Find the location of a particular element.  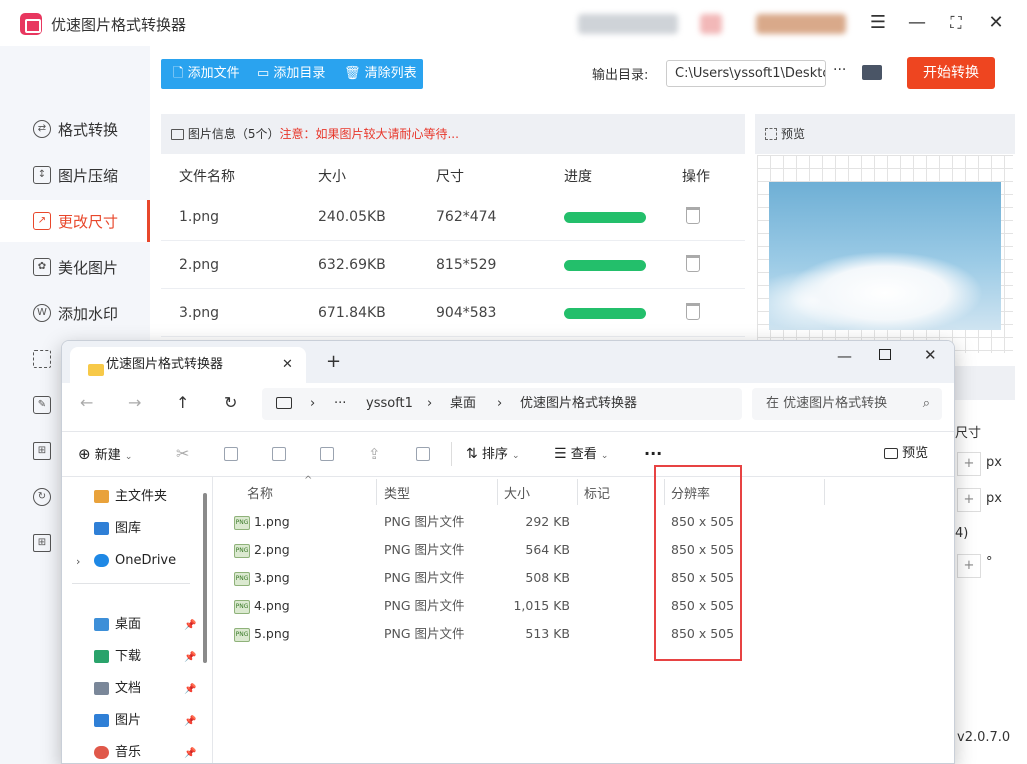

watermark-icon: W is located at coordinates (42, 313).